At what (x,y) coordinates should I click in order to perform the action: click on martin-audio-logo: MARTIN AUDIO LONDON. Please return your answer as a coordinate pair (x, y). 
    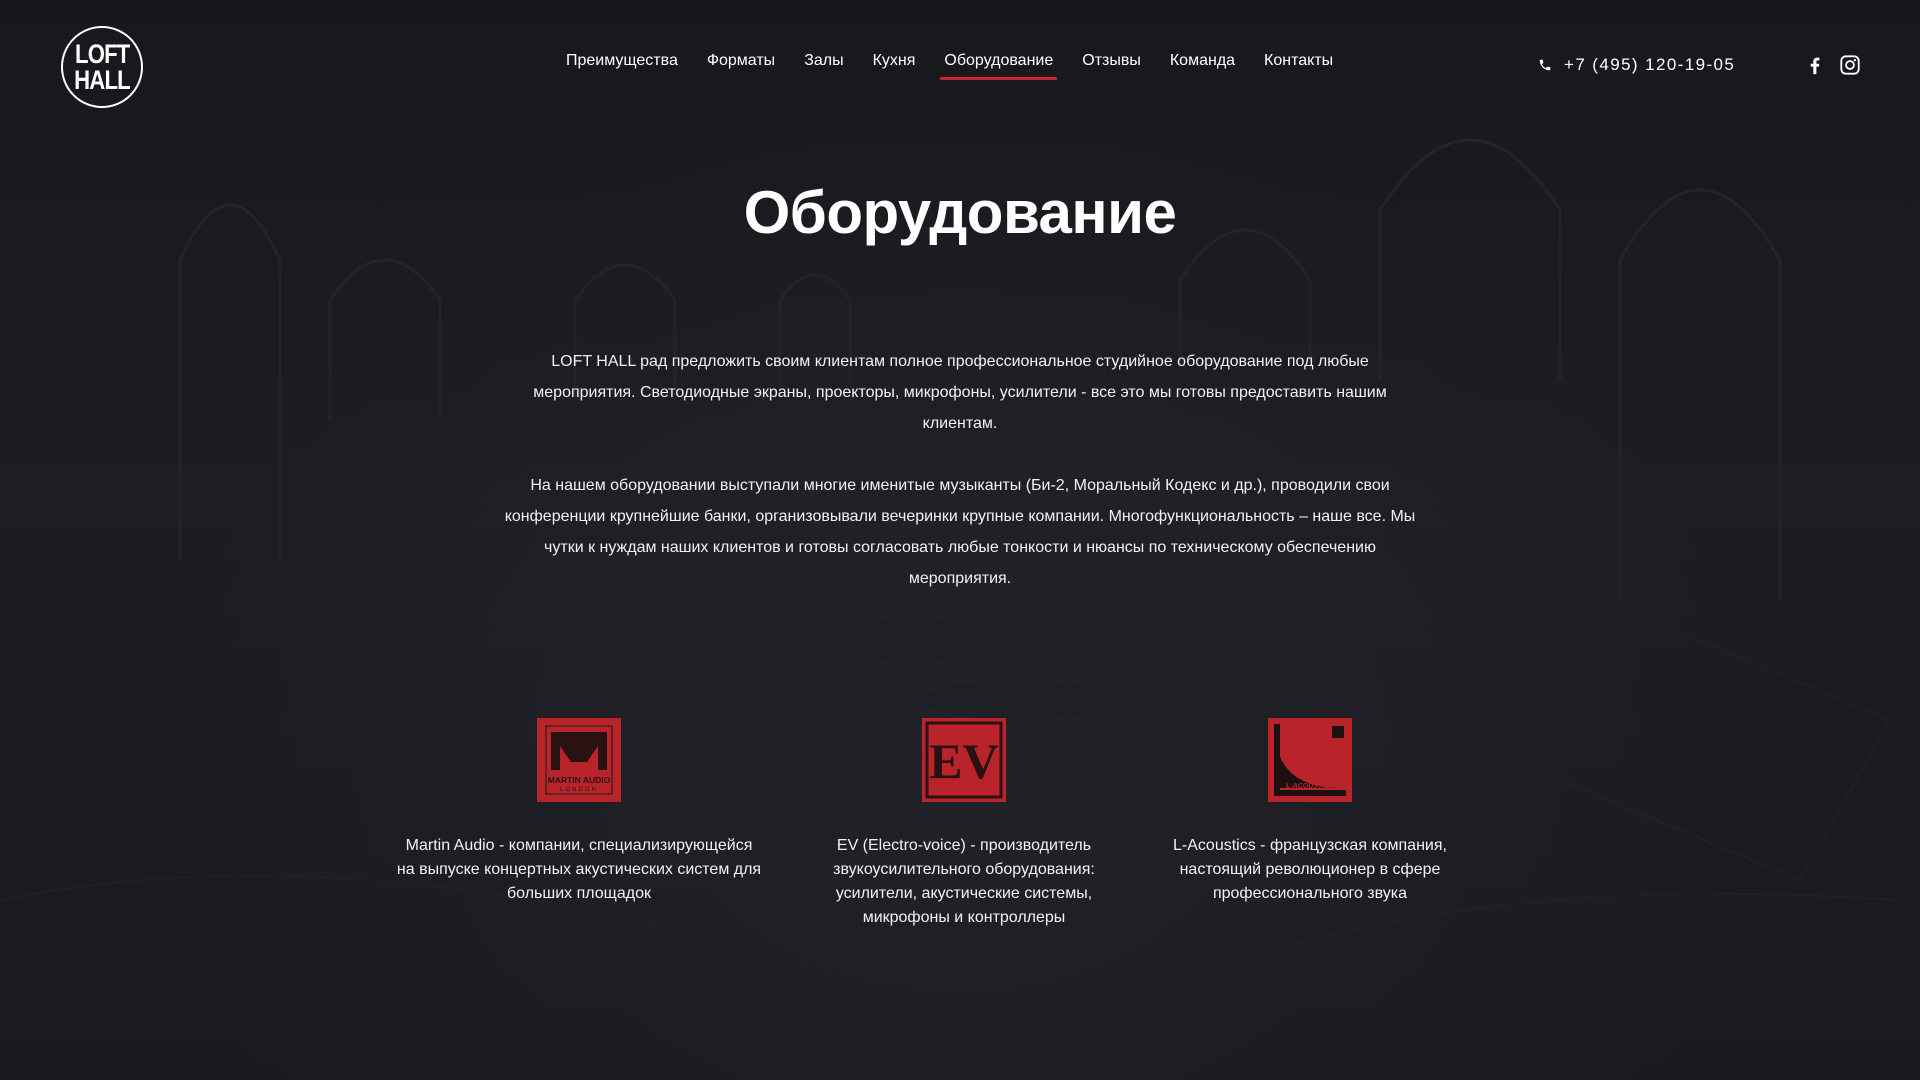
    Looking at the image, I should click on (579, 760).